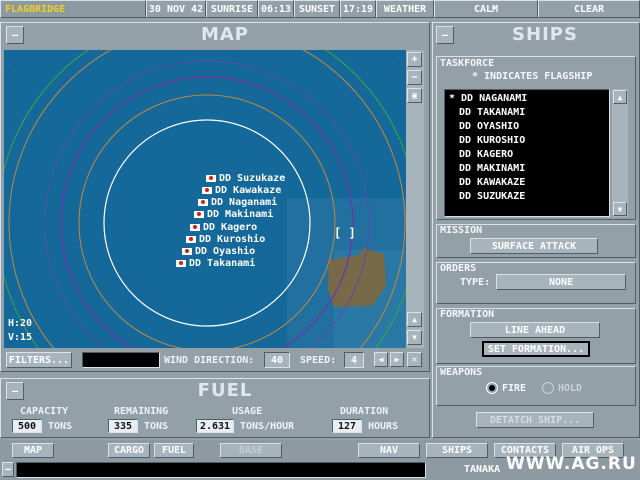 The width and height of the screenshot is (640, 480). I want to click on formation-label: FORMATION, so click(467, 314).